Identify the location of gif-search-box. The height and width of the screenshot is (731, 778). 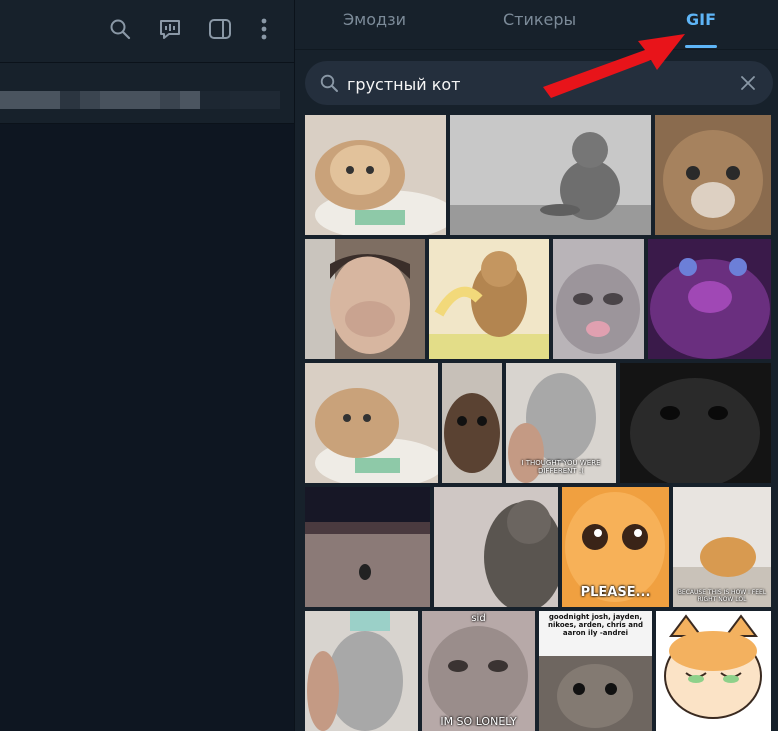
(539, 84).